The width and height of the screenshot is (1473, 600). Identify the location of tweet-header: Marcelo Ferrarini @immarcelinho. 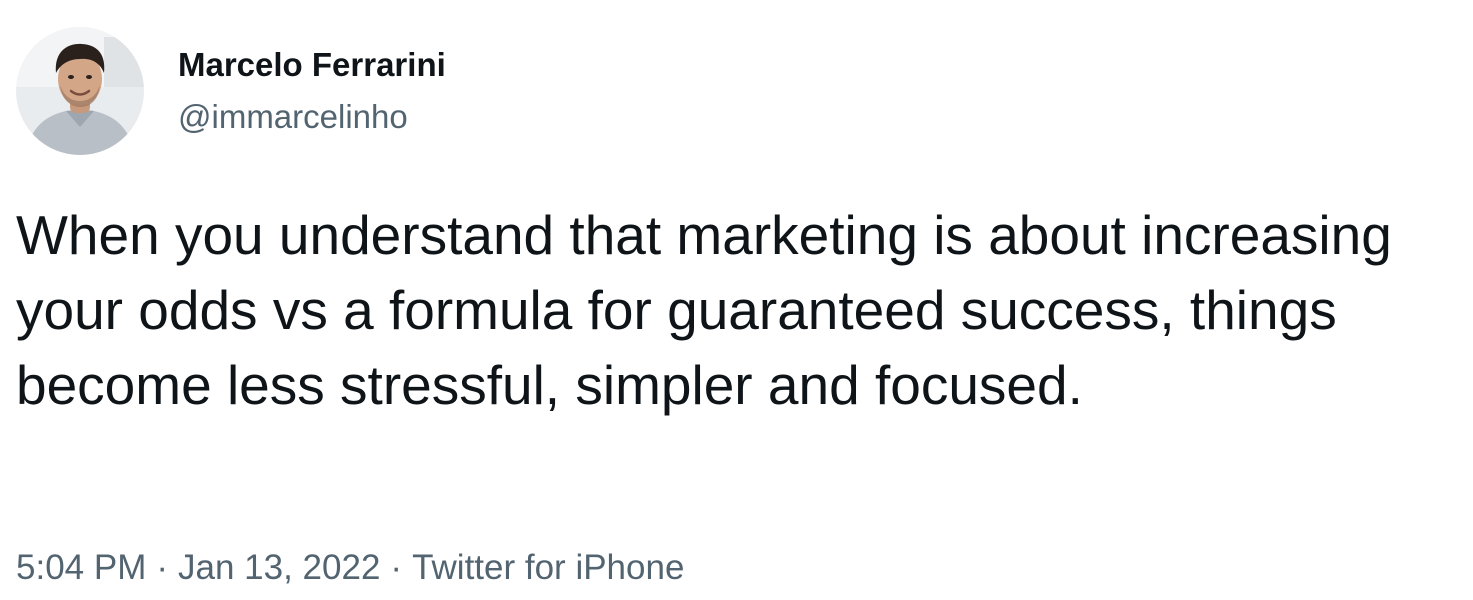
(231, 91).